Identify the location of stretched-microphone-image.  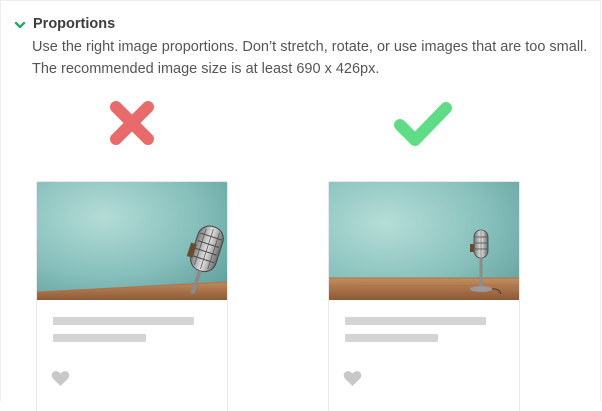
(132, 241).